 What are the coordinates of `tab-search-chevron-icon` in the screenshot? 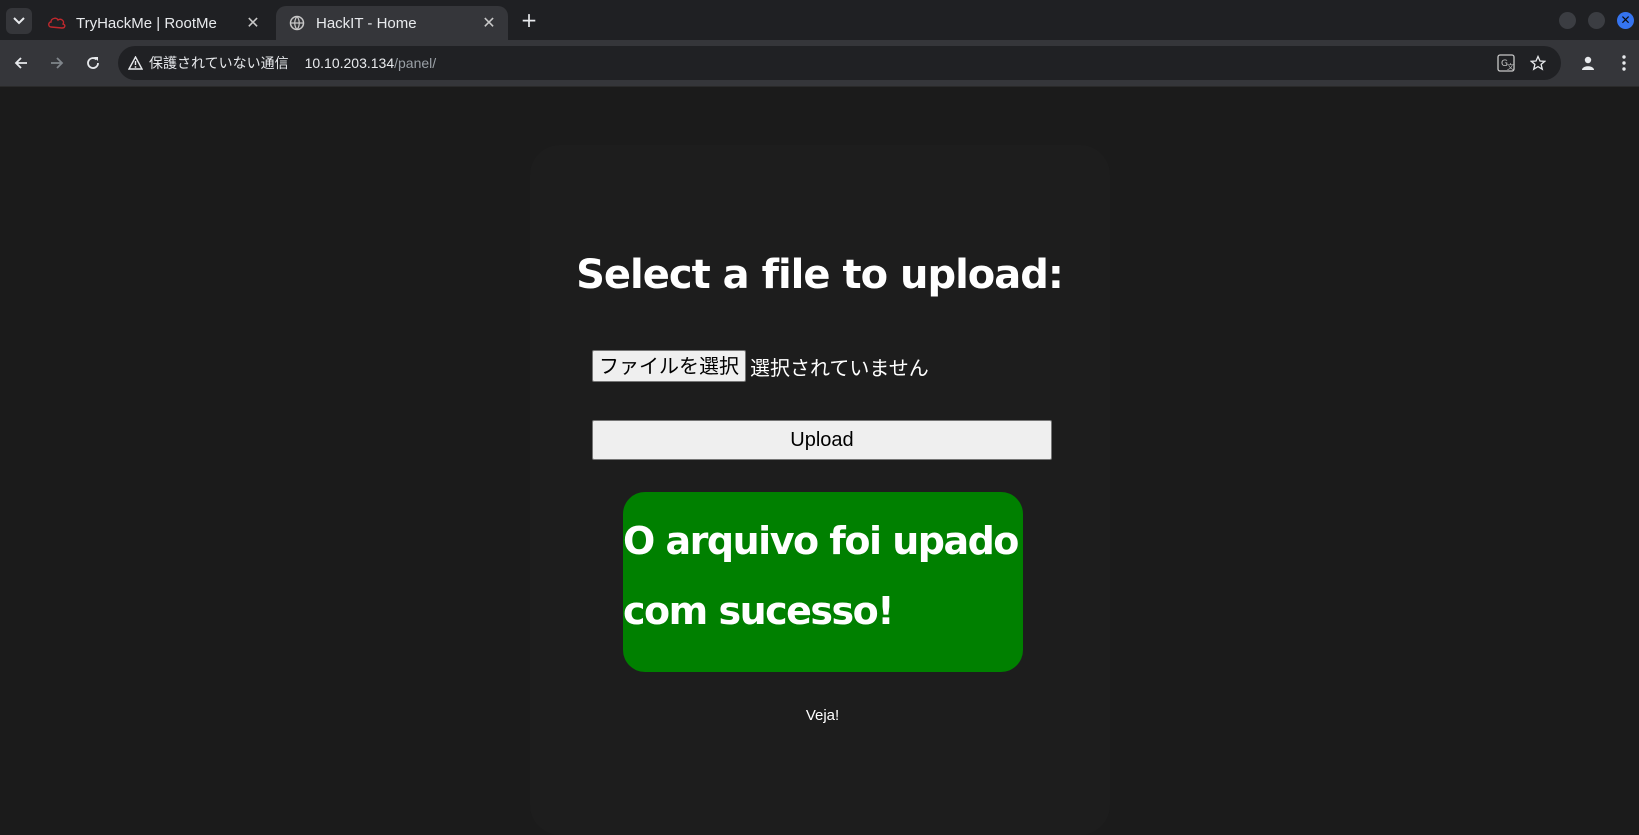 It's located at (19, 21).